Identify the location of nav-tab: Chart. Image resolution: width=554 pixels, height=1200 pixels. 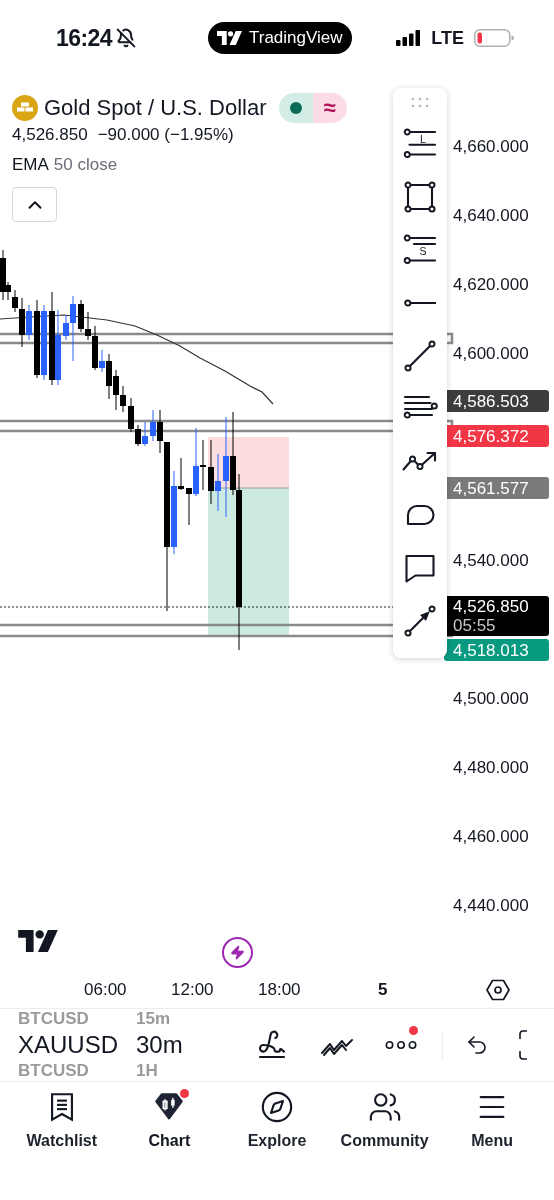
(169, 1121).